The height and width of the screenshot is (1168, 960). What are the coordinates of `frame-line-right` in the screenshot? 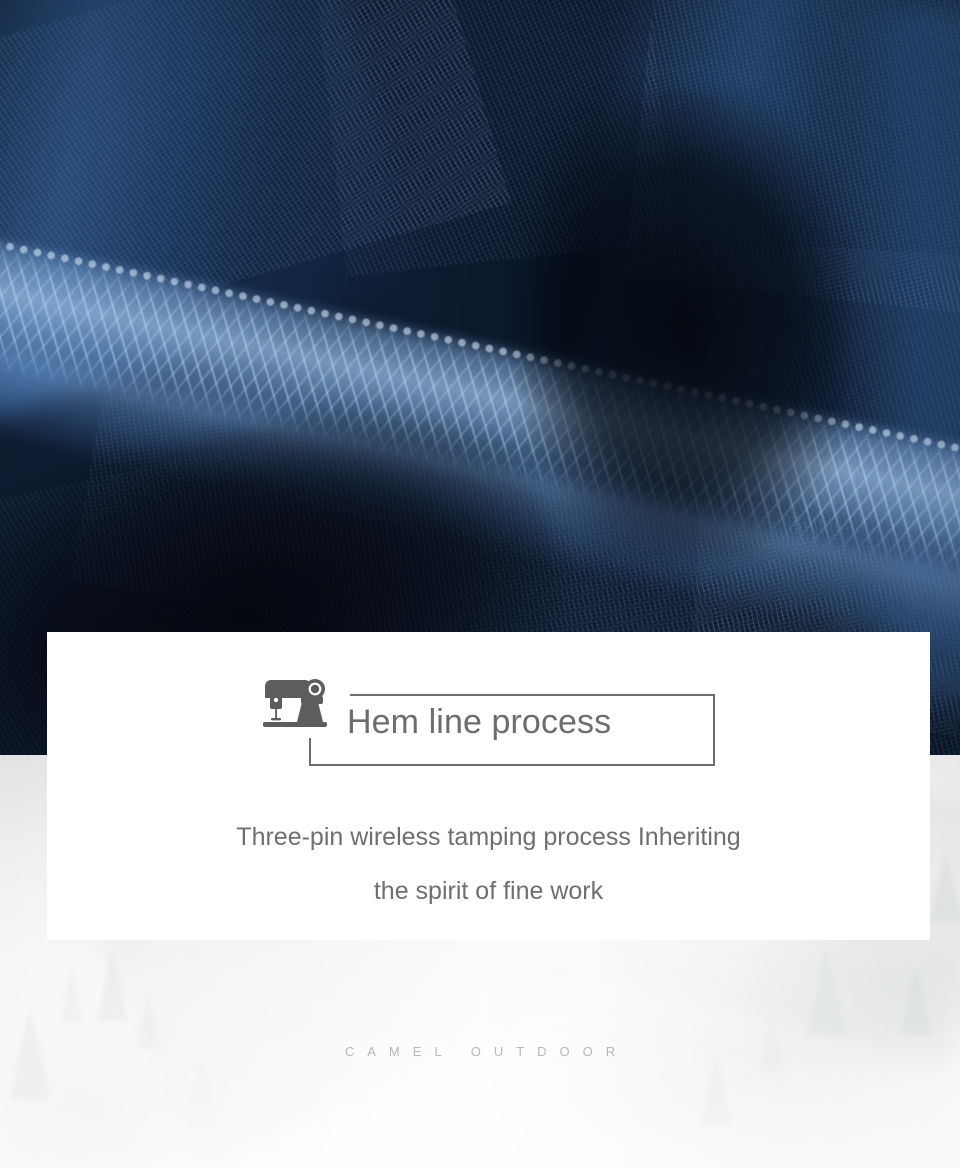 It's located at (714, 730).